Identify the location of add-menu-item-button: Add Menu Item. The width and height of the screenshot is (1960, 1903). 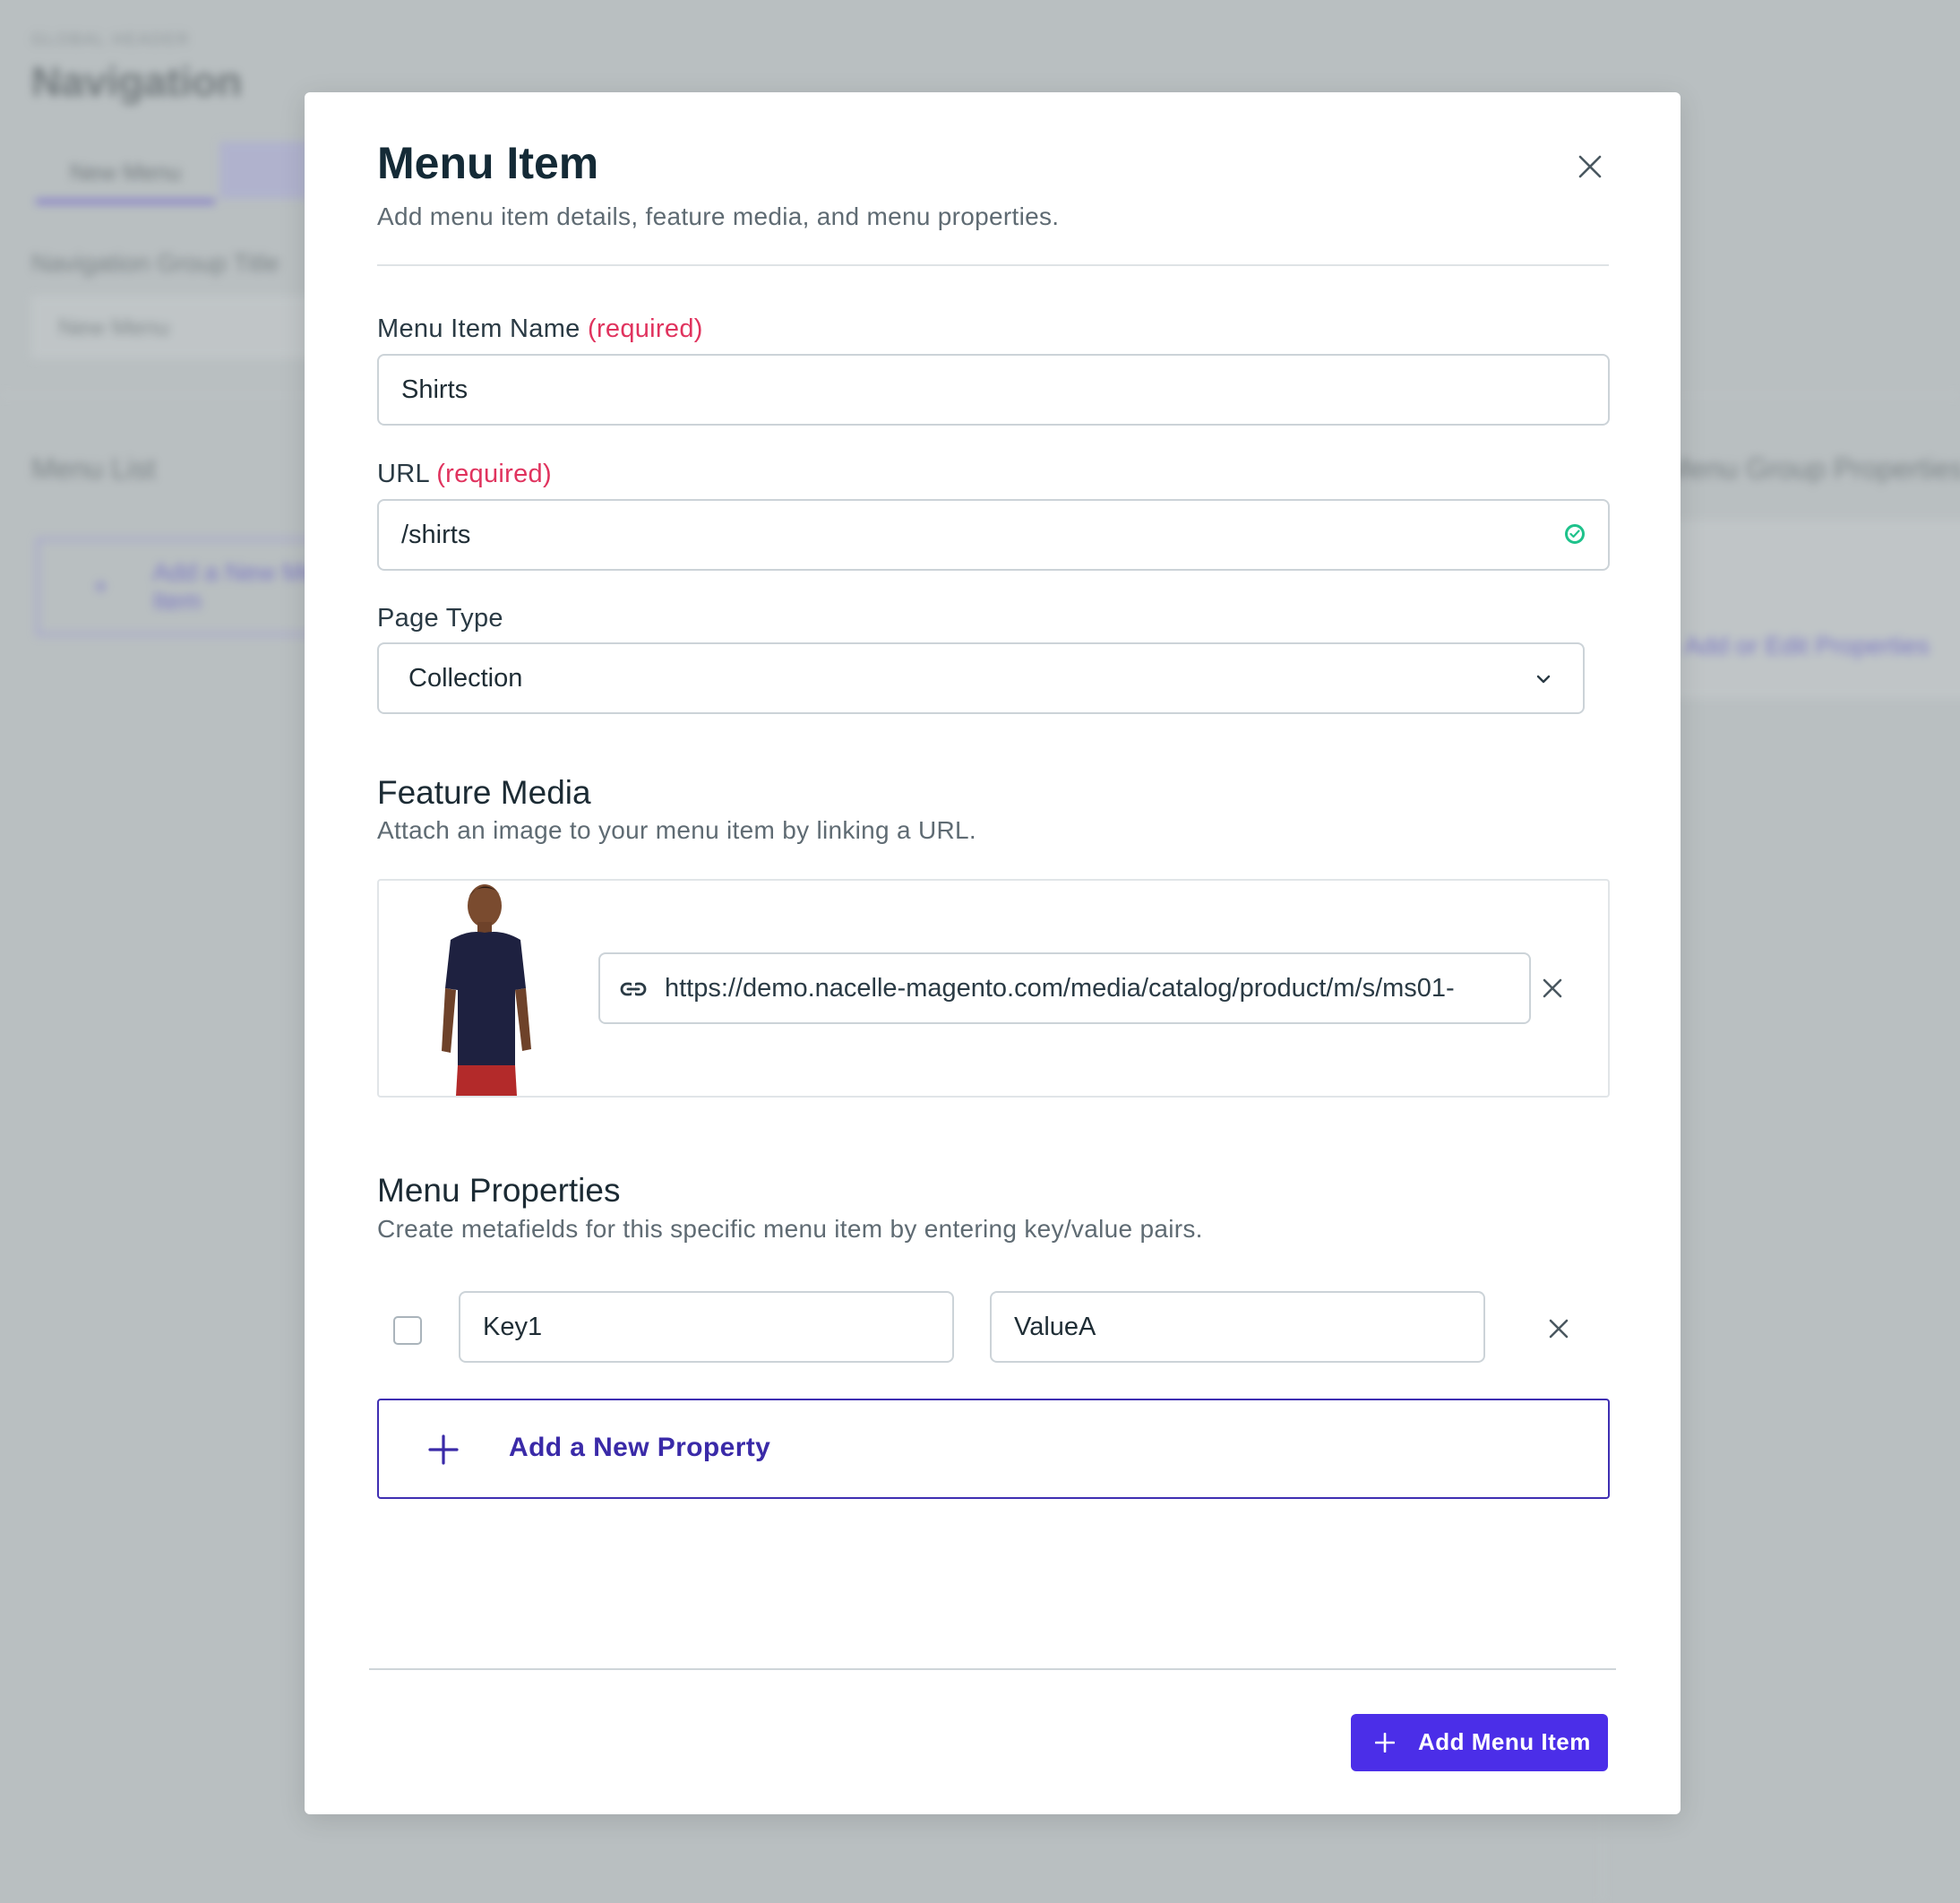
(1480, 1742).